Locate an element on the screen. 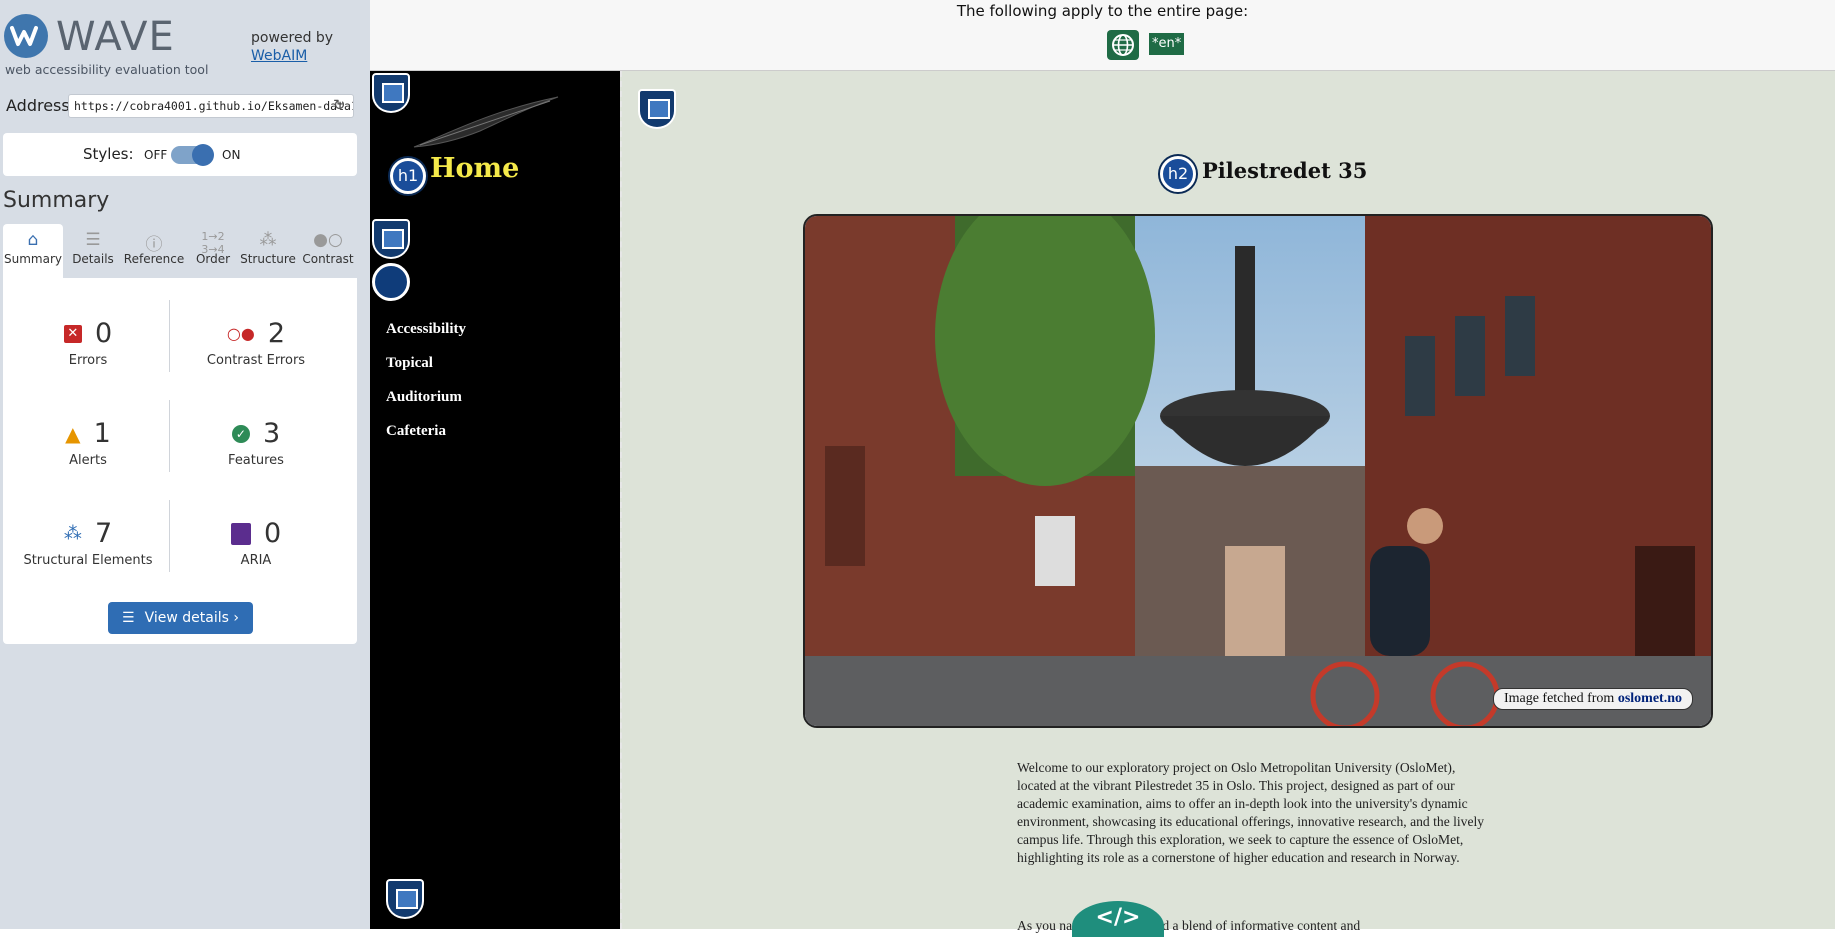 This screenshot has height=937, width=1835. aria-count: 0 is located at coordinates (272, 533).